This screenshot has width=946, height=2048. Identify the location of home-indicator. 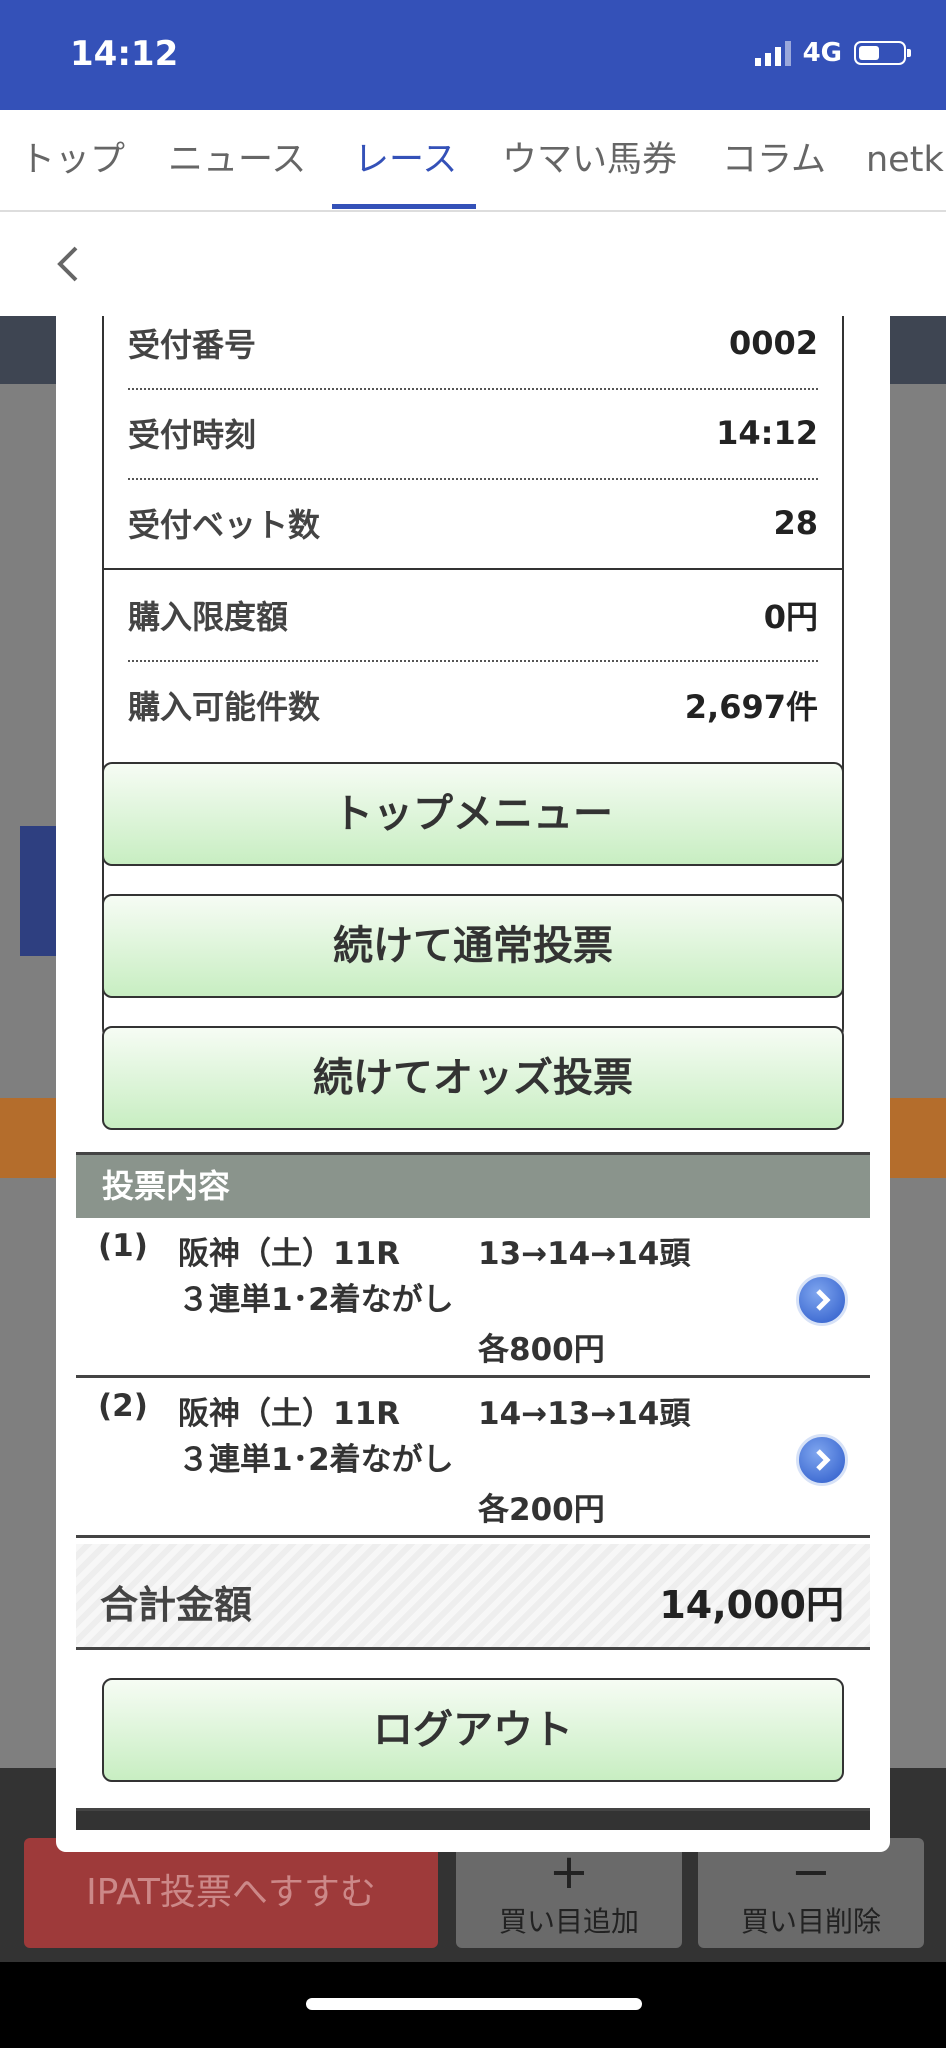
(474, 2004).